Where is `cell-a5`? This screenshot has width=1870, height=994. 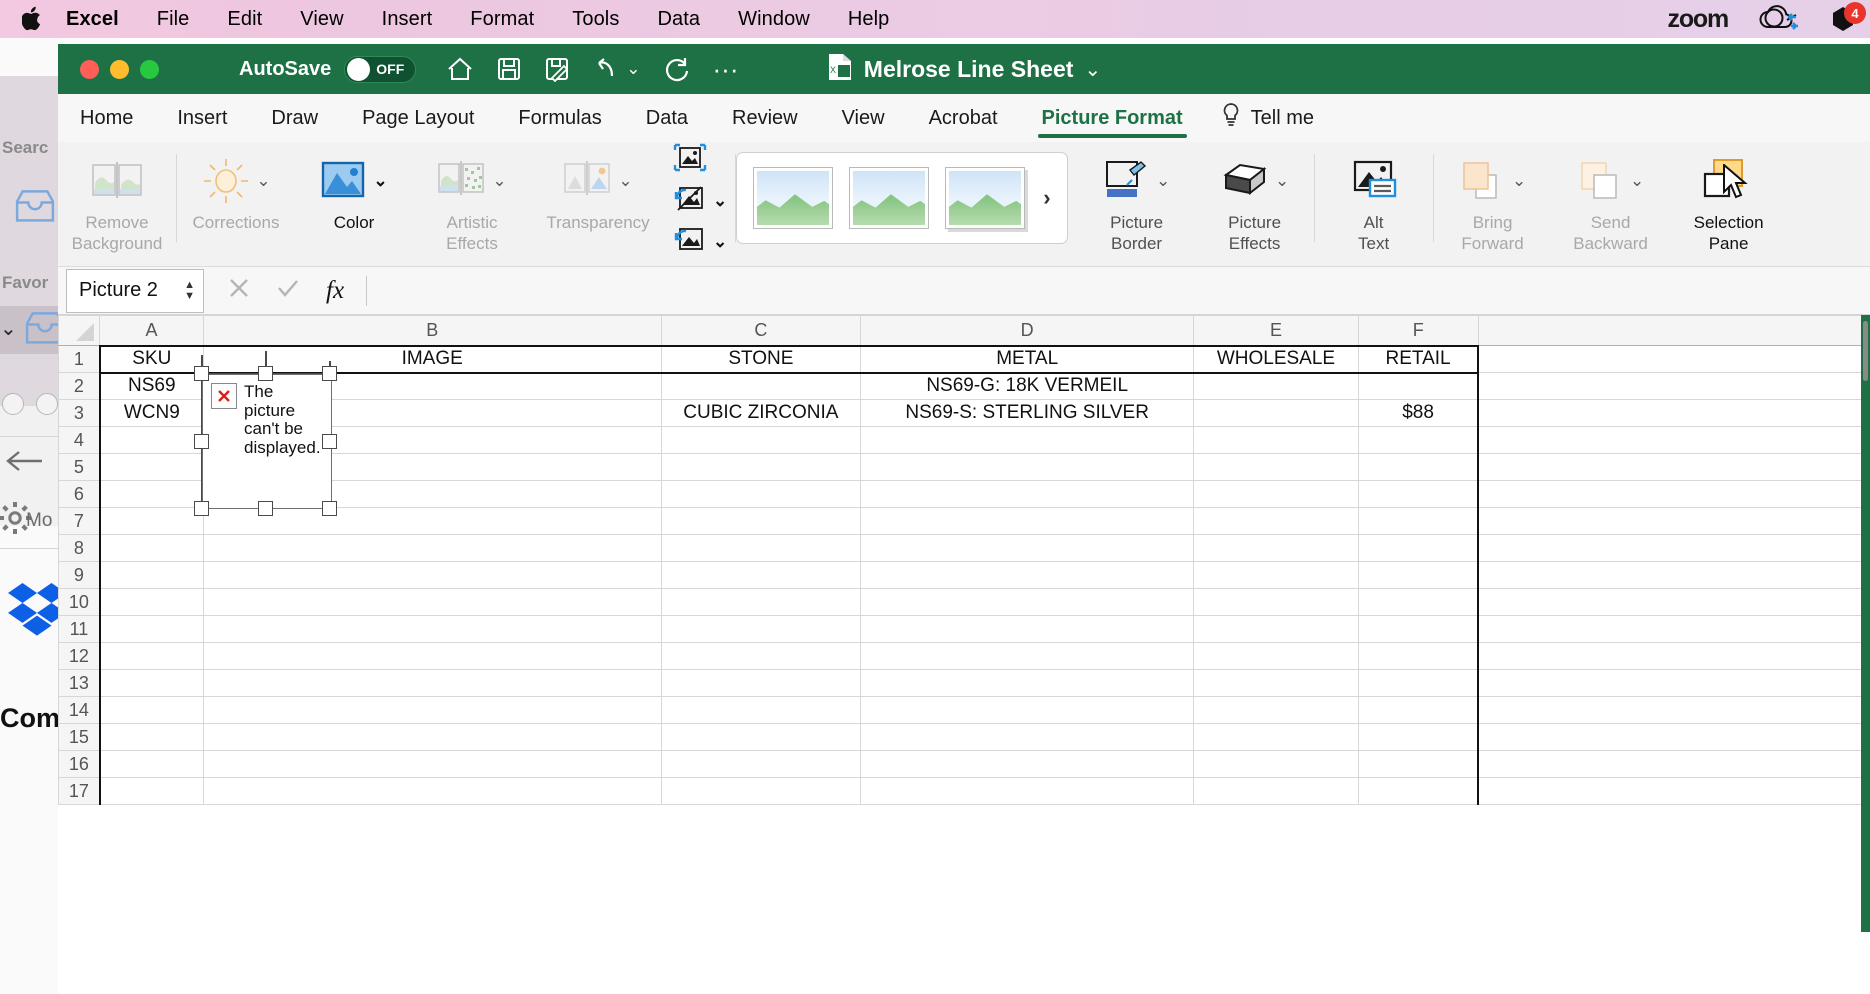
cell-a5 is located at coordinates (151, 467).